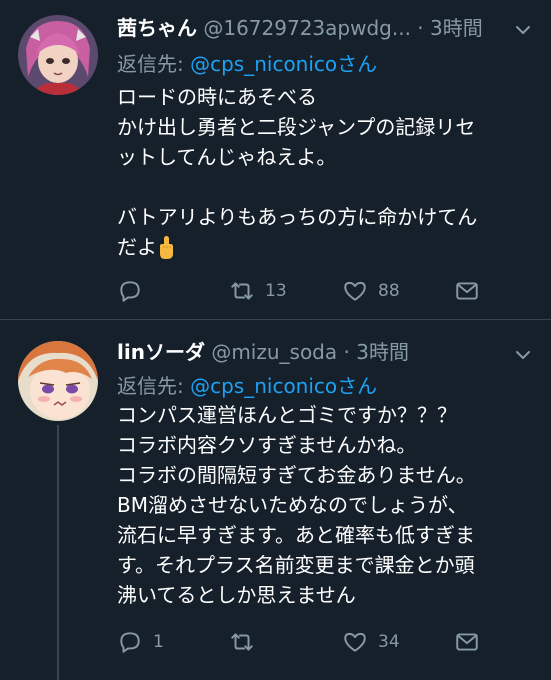  I want to click on display-name: 茜ちゃん, so click(157, 28).